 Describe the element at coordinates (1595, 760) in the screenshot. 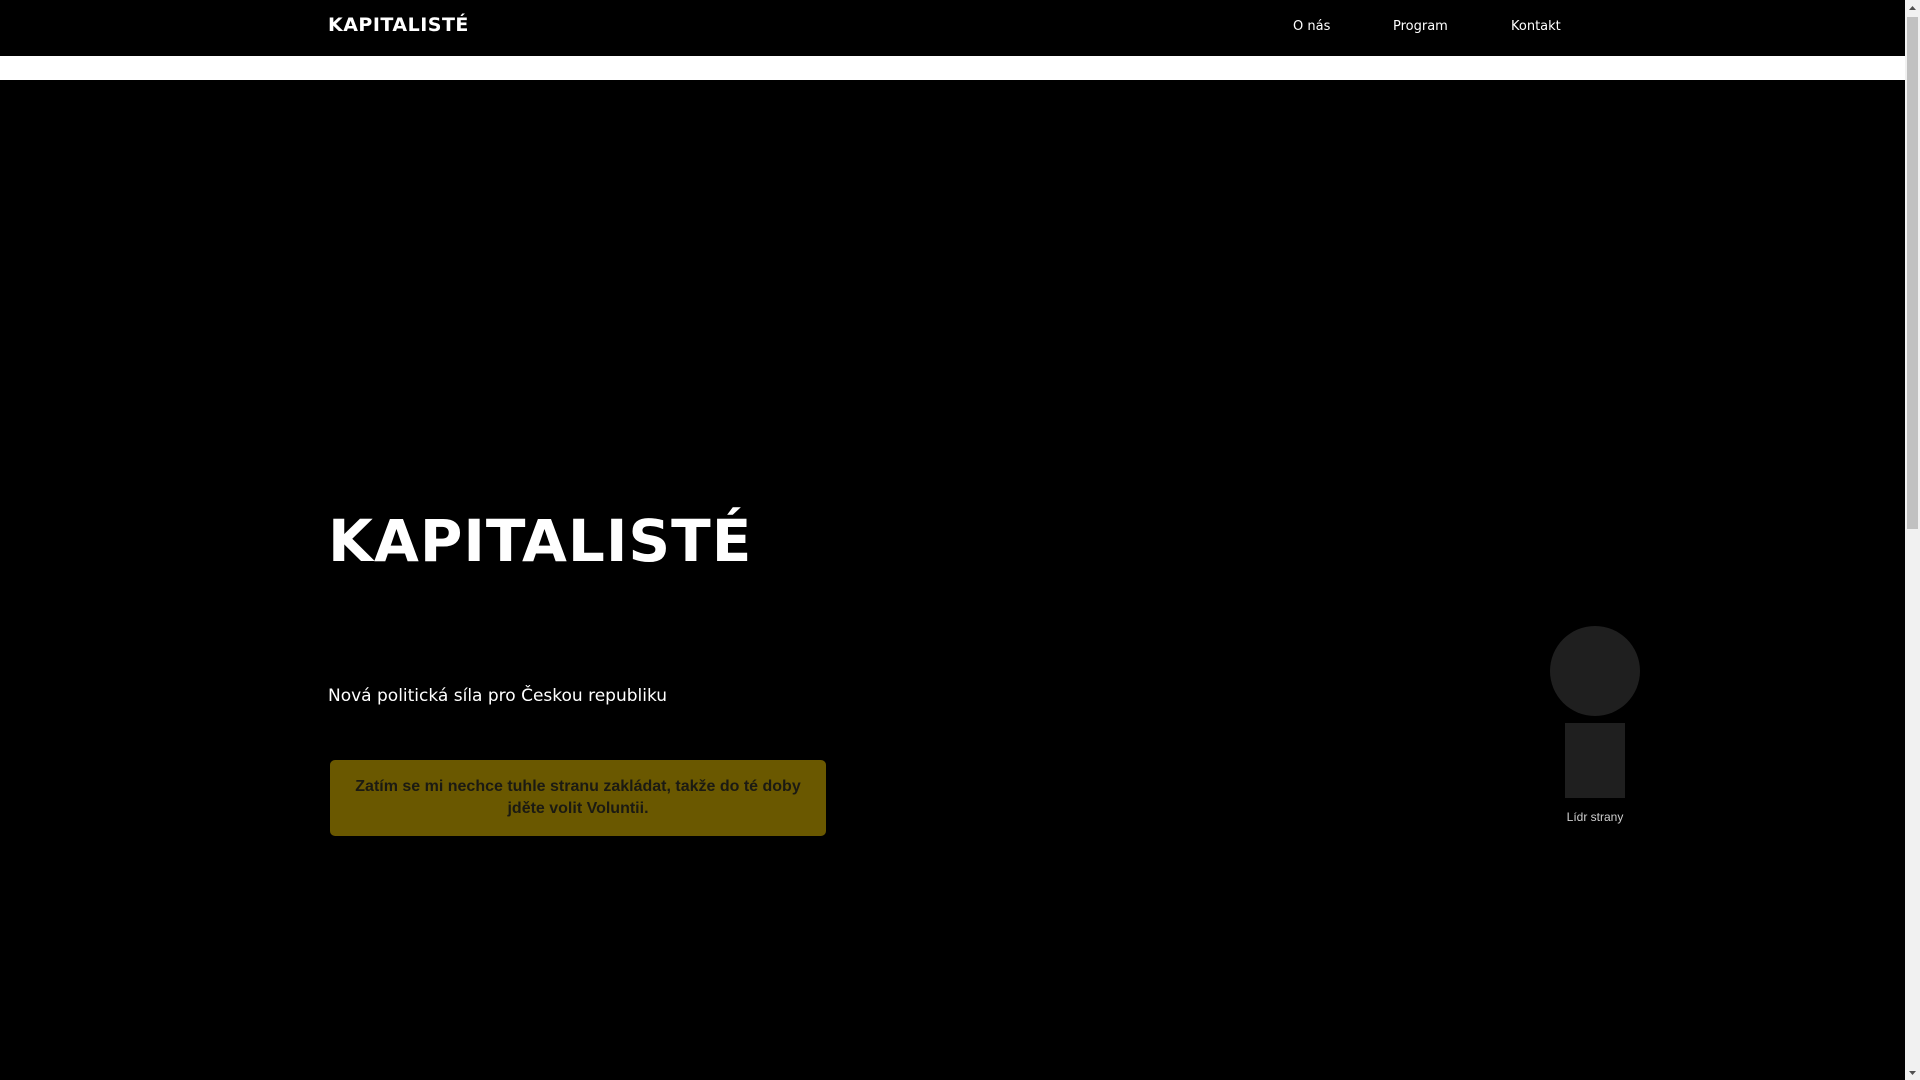

I see `leader-body-placeholder` at that location.